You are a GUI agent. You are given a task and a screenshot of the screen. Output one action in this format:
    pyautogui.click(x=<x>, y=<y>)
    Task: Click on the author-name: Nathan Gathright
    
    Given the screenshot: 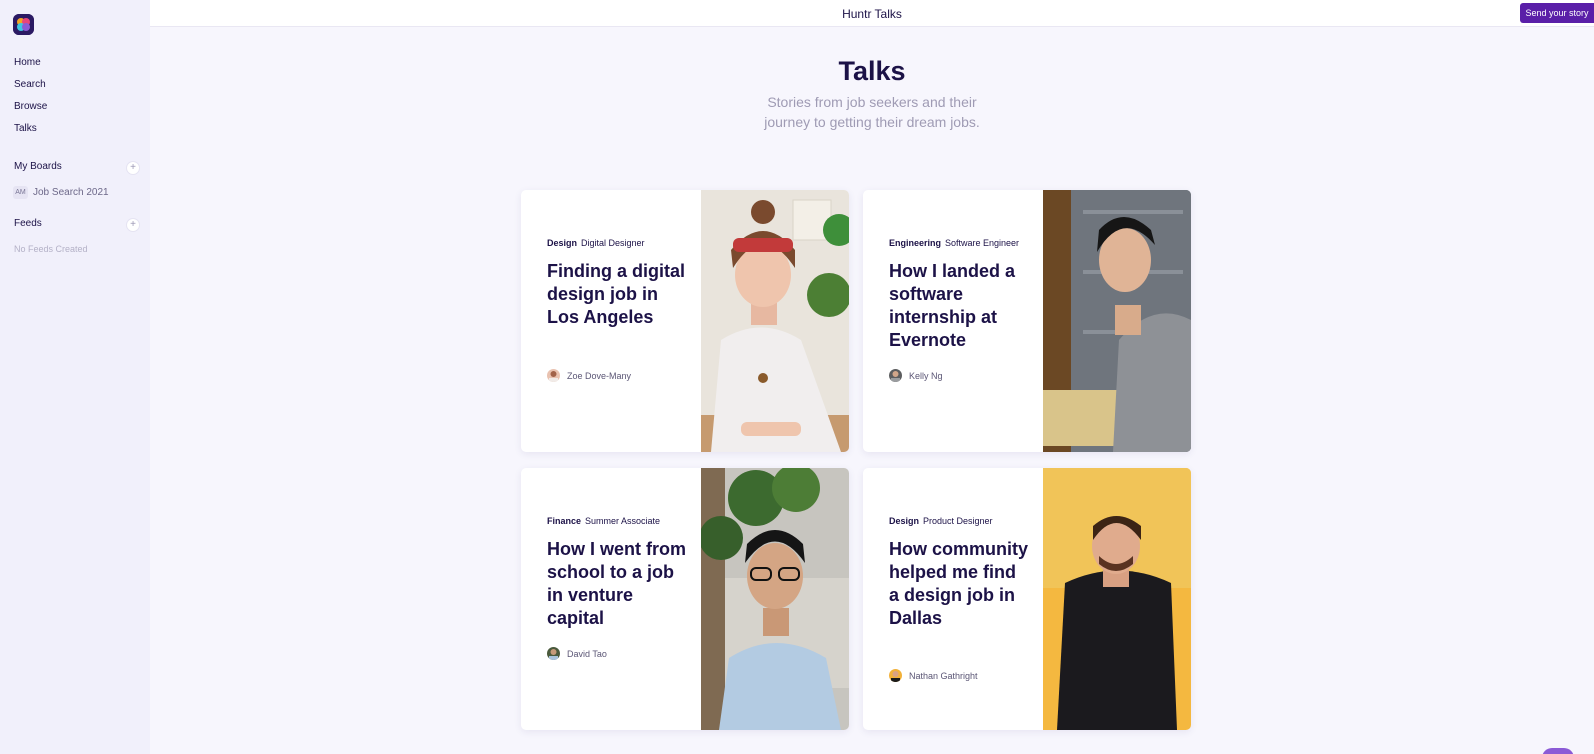 What is the action you would take?
    pyautogui.click(x=943, y=675)
    